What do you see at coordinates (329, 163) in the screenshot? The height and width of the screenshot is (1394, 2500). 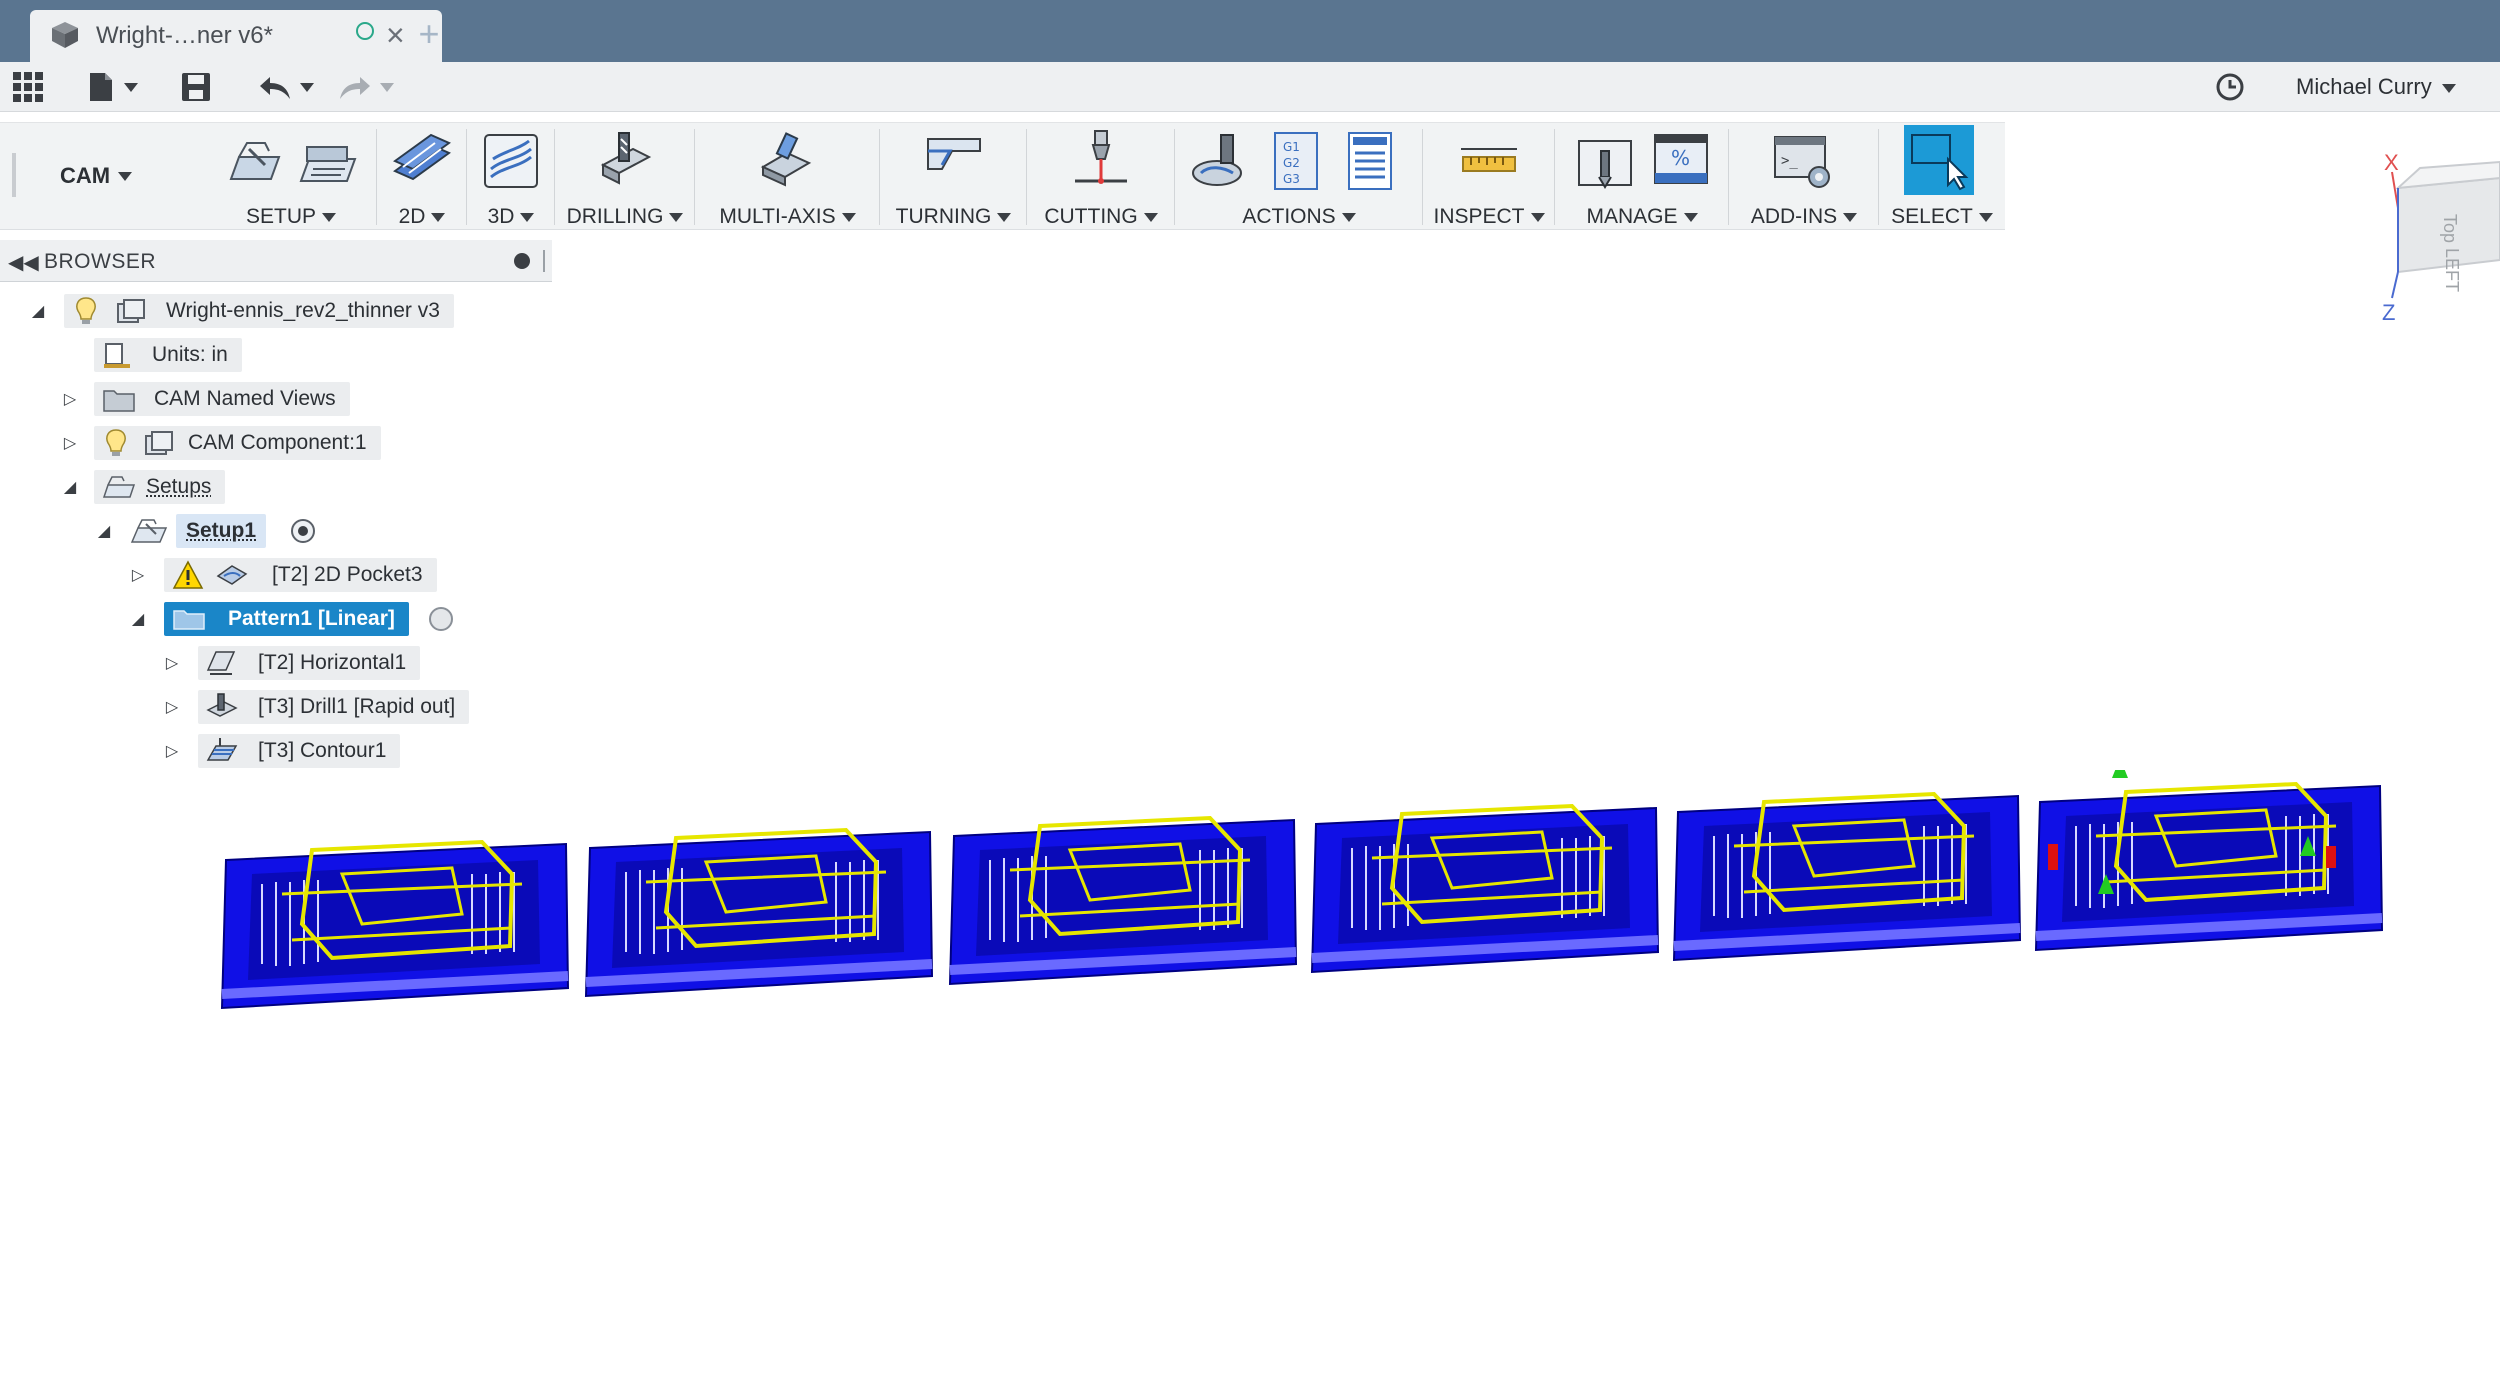 I see `open-setup-icon` at bounding box center [329, 163].